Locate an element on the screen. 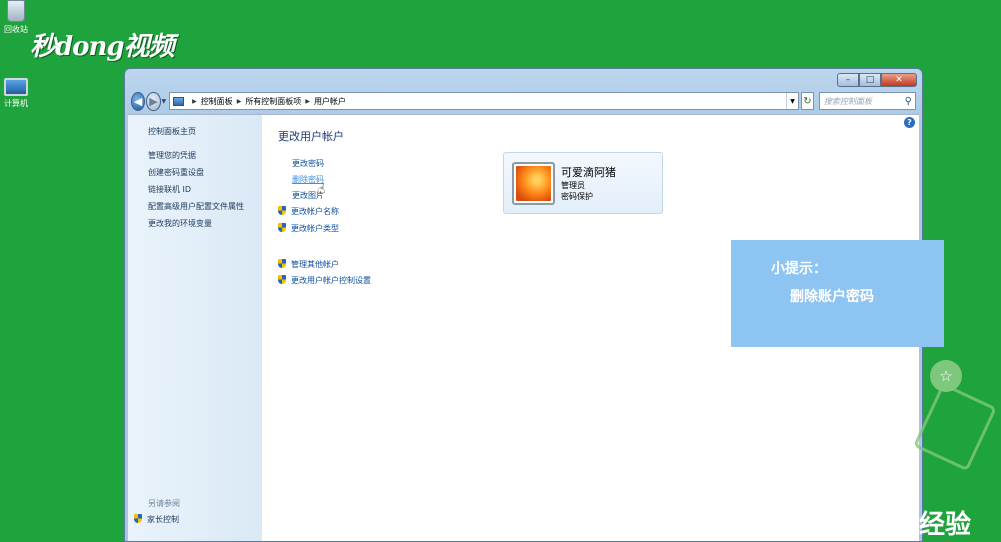 The height and width of the screenshot is (542, 1001). sidebar-item-env-variables: 更改我的环境变量 is located at coordinates (180, 223).